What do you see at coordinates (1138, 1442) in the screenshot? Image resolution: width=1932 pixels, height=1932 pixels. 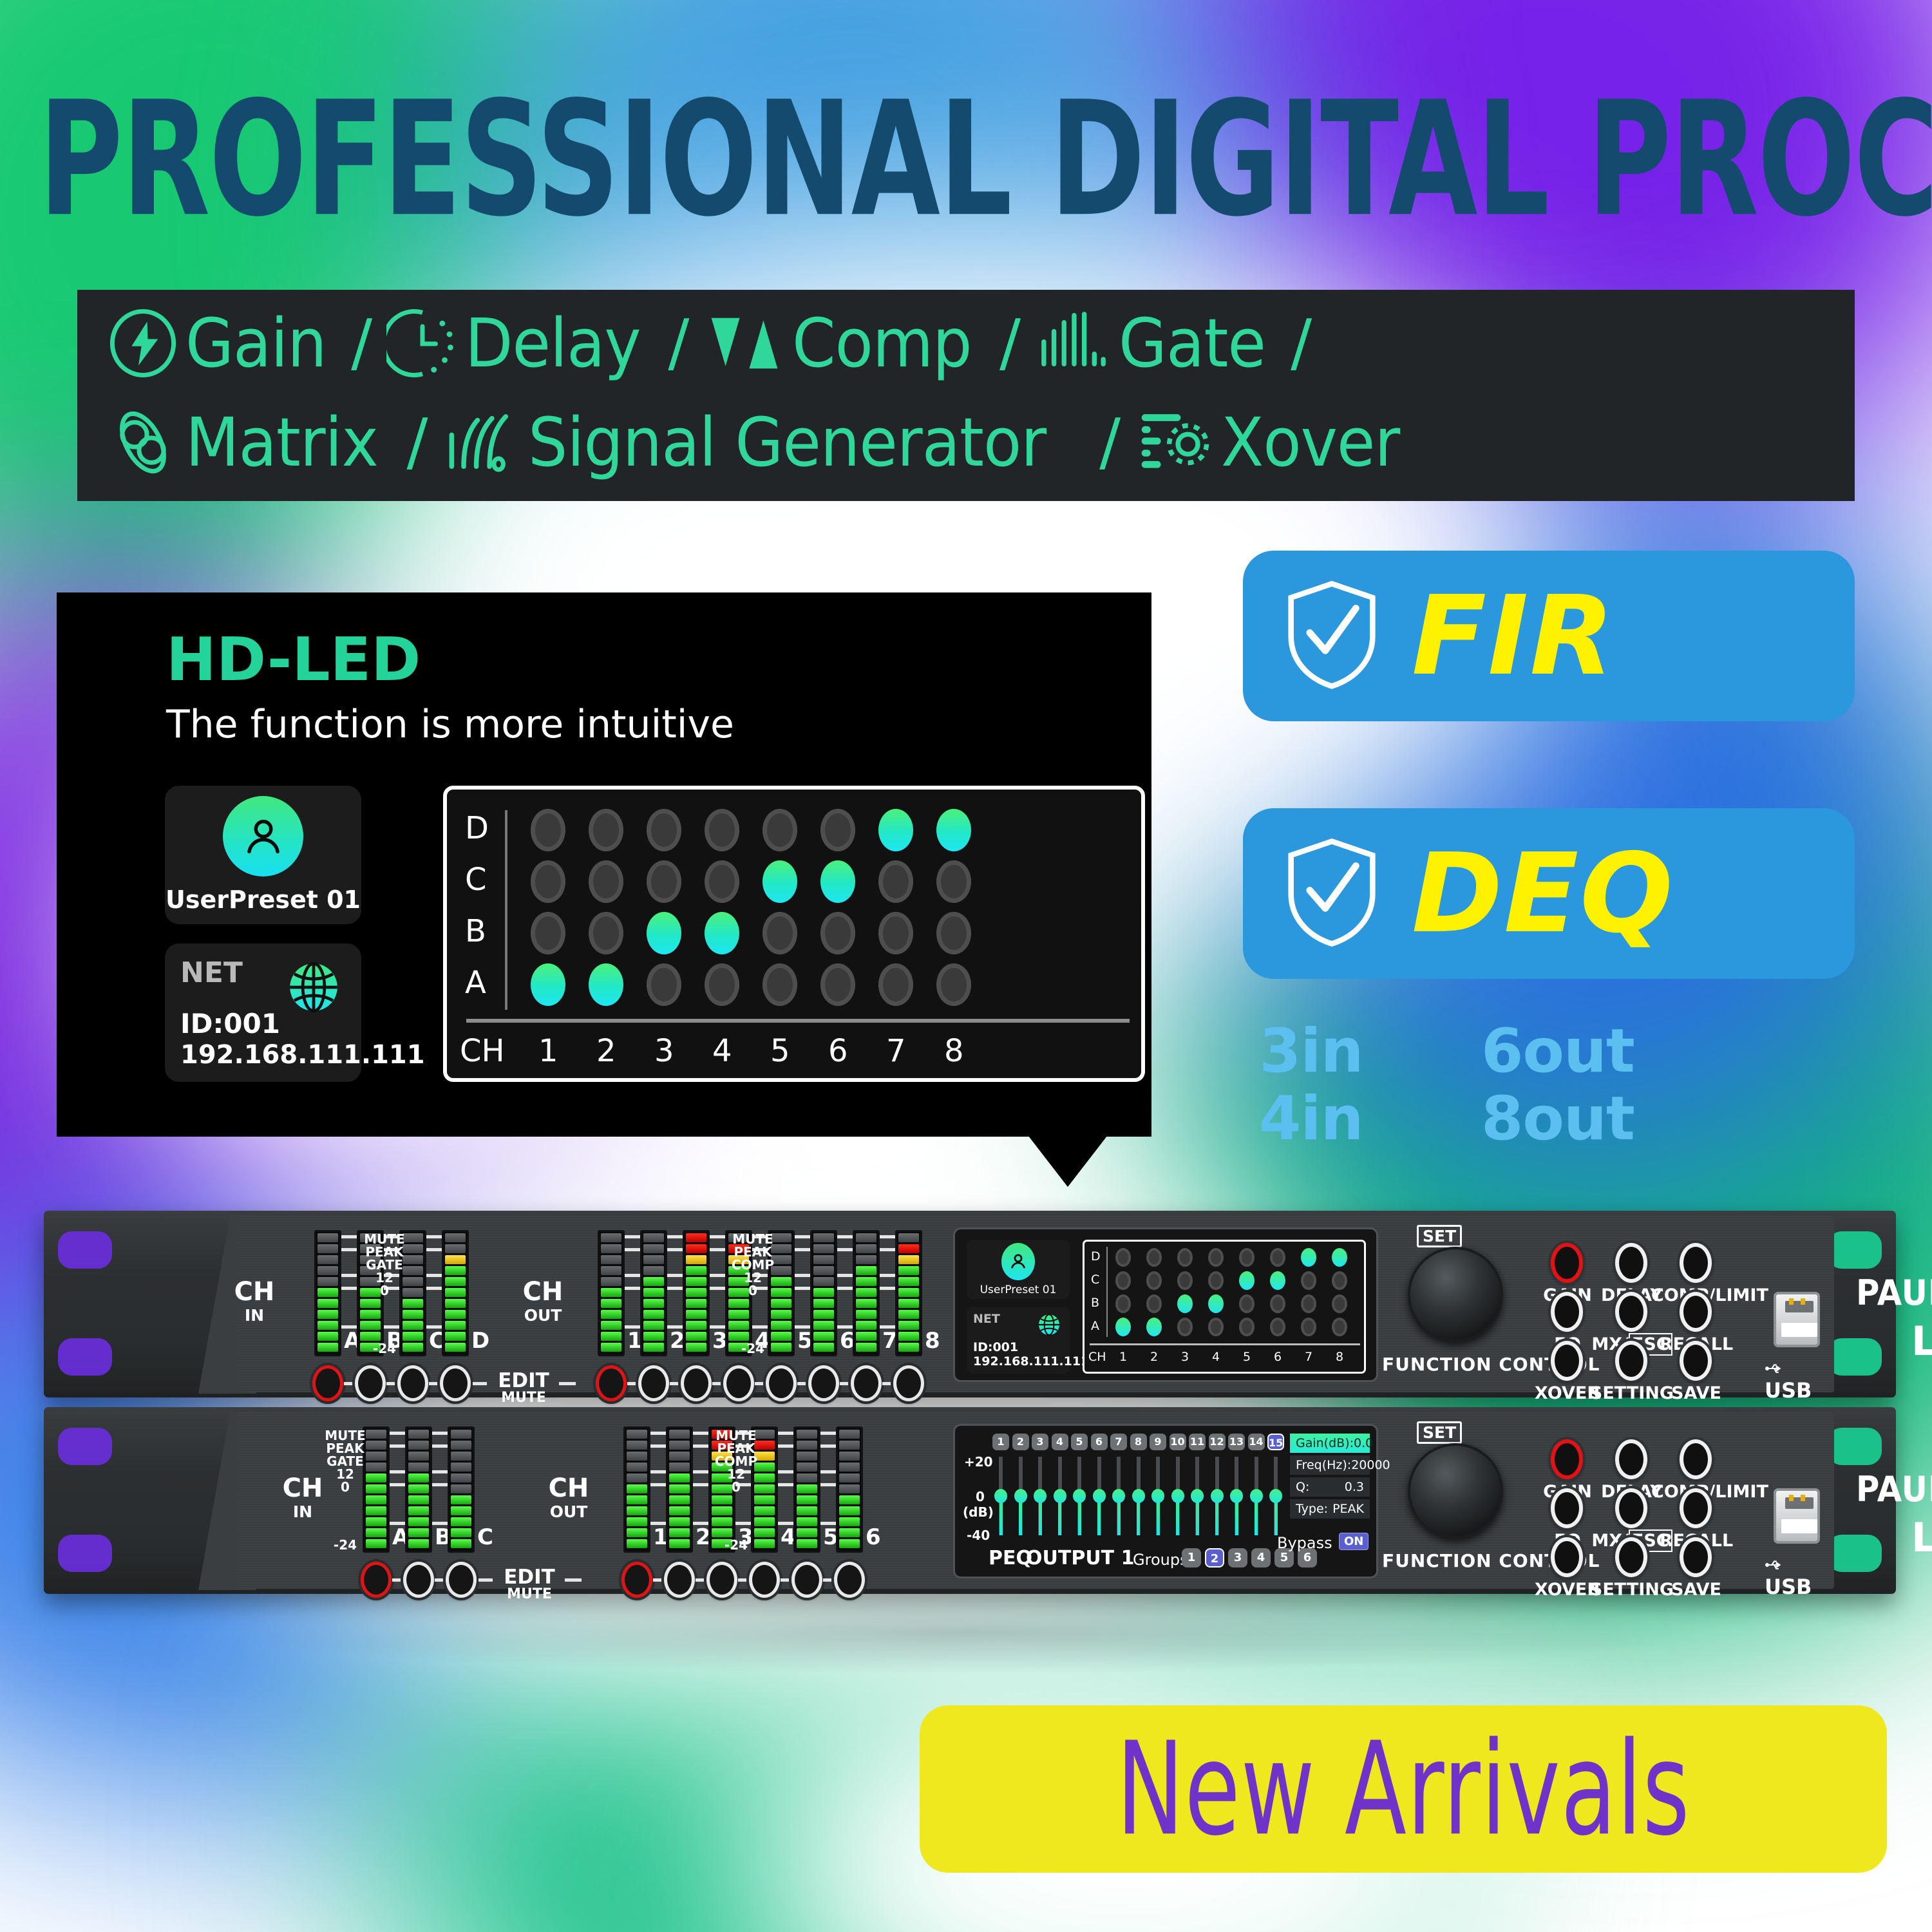 I see `peq-band-8: 8` at bounding box center [1138, 1442].